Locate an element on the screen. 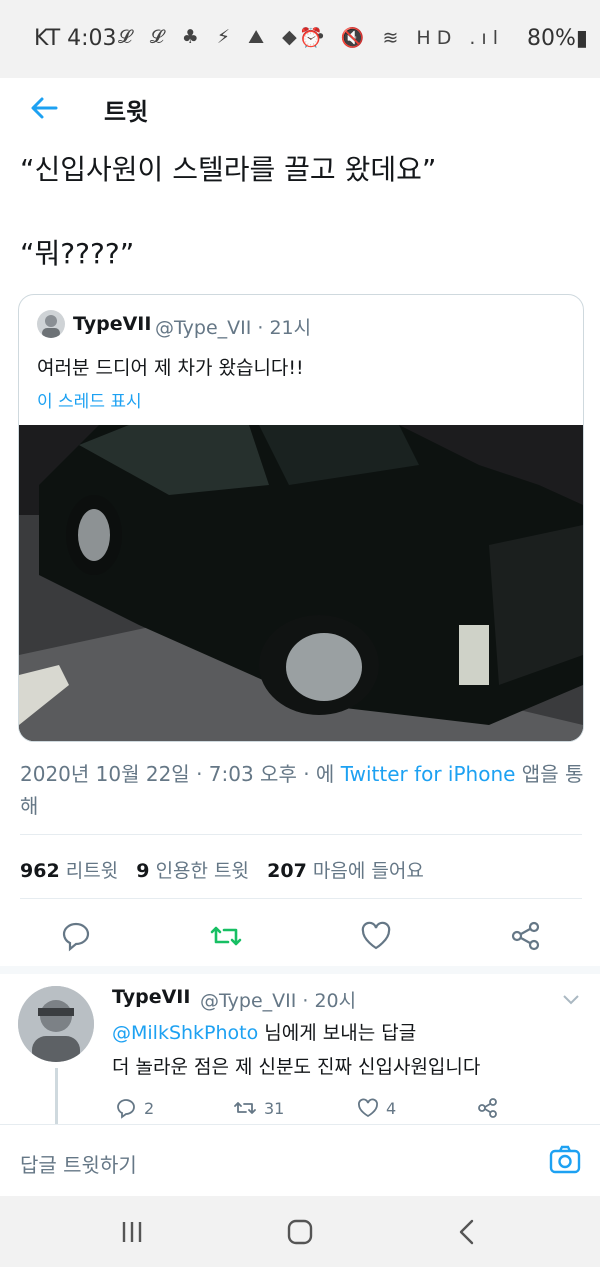 The height and width of the screenshot is (1267, 600). home-icon is located at coordinates (300, 1232).